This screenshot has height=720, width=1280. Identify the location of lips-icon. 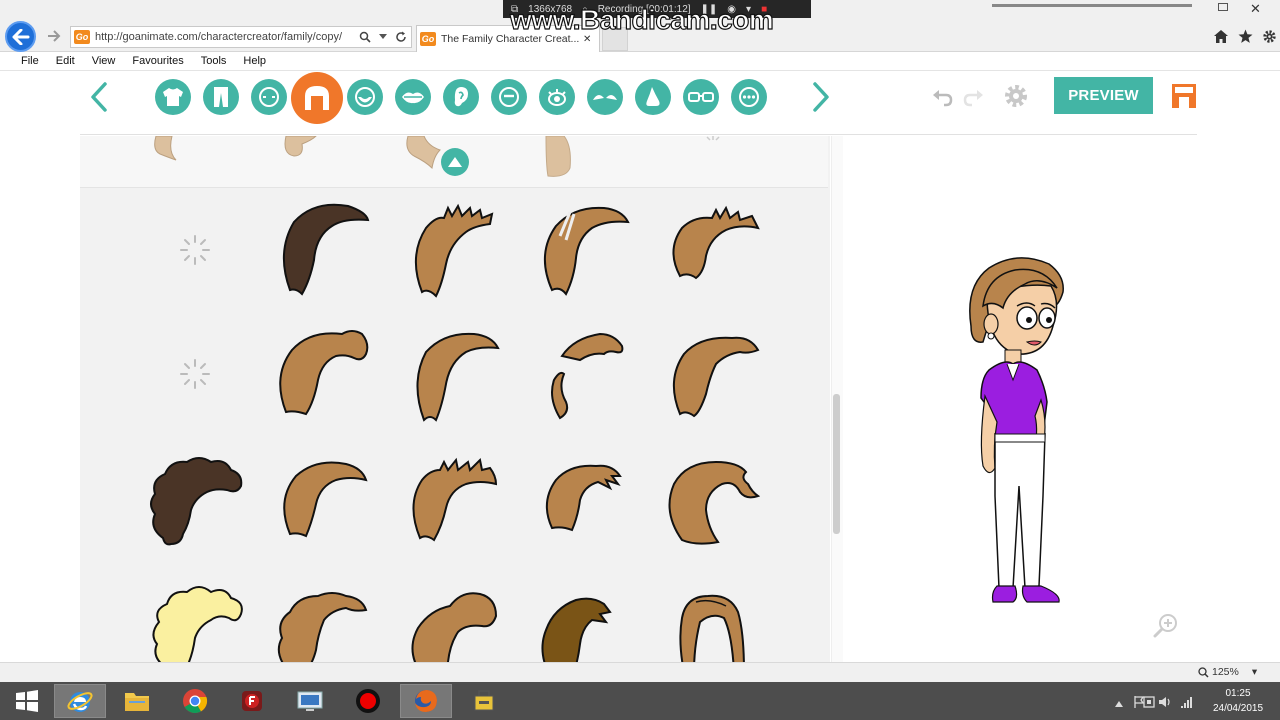
(413, 98).